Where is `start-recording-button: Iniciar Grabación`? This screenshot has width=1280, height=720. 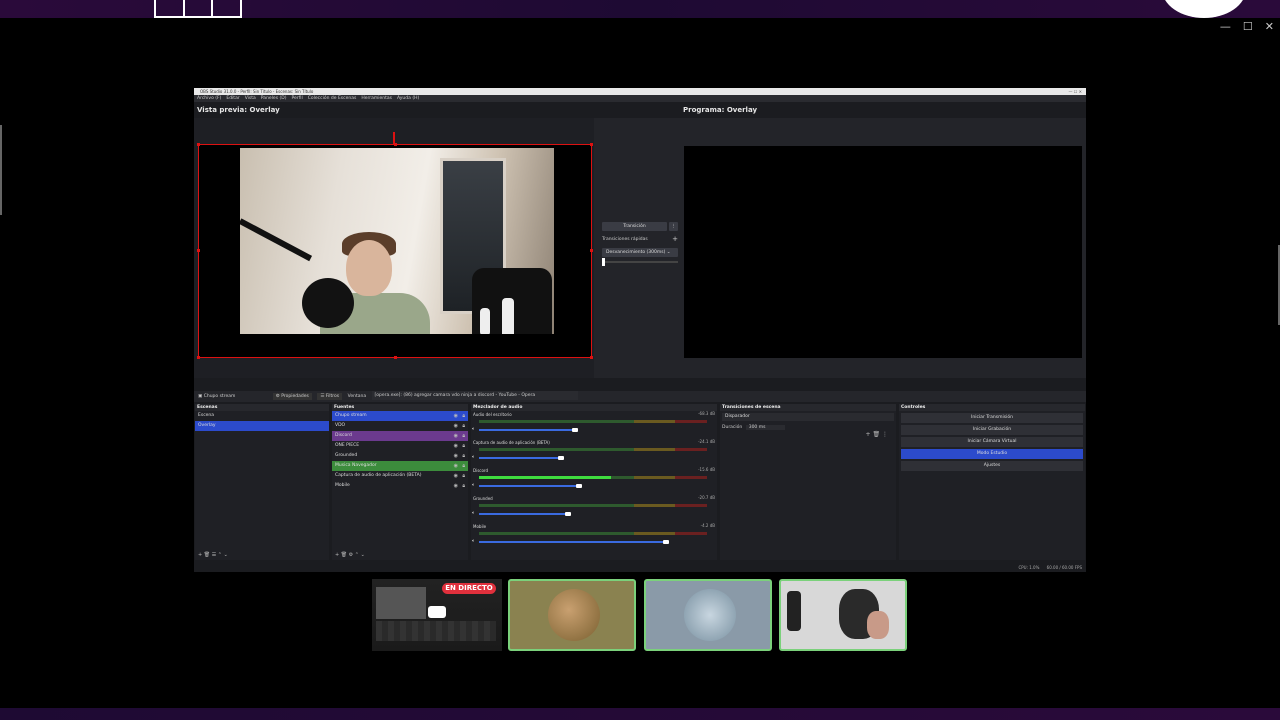 start-recording-button: Iniciar Grabación is located at coordinates (992, 430).